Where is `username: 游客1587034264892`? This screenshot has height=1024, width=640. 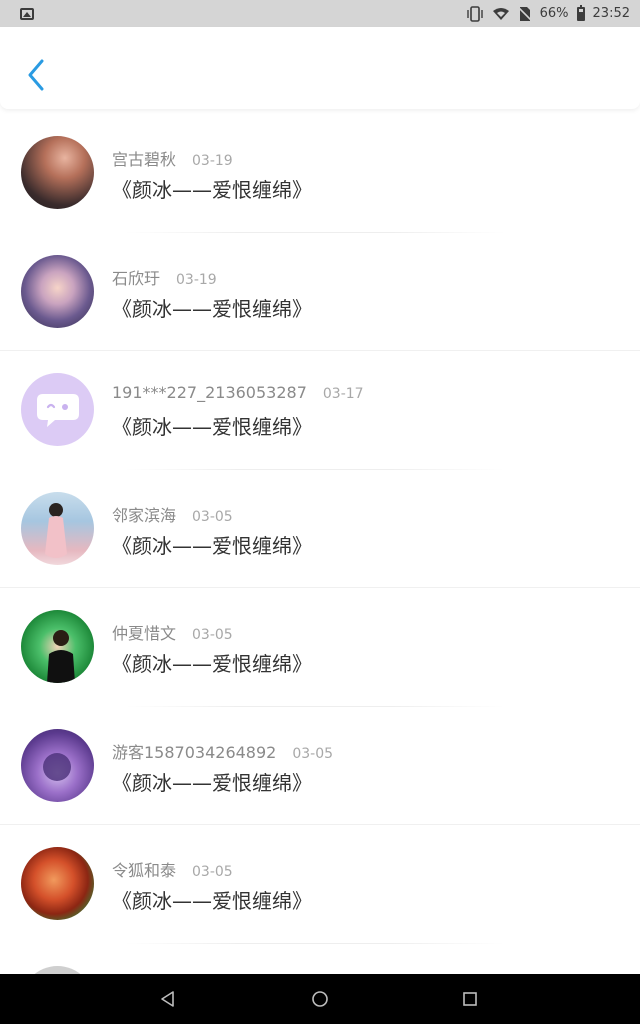
username: 游客1587034264892 is located at coordinates (194, 752).